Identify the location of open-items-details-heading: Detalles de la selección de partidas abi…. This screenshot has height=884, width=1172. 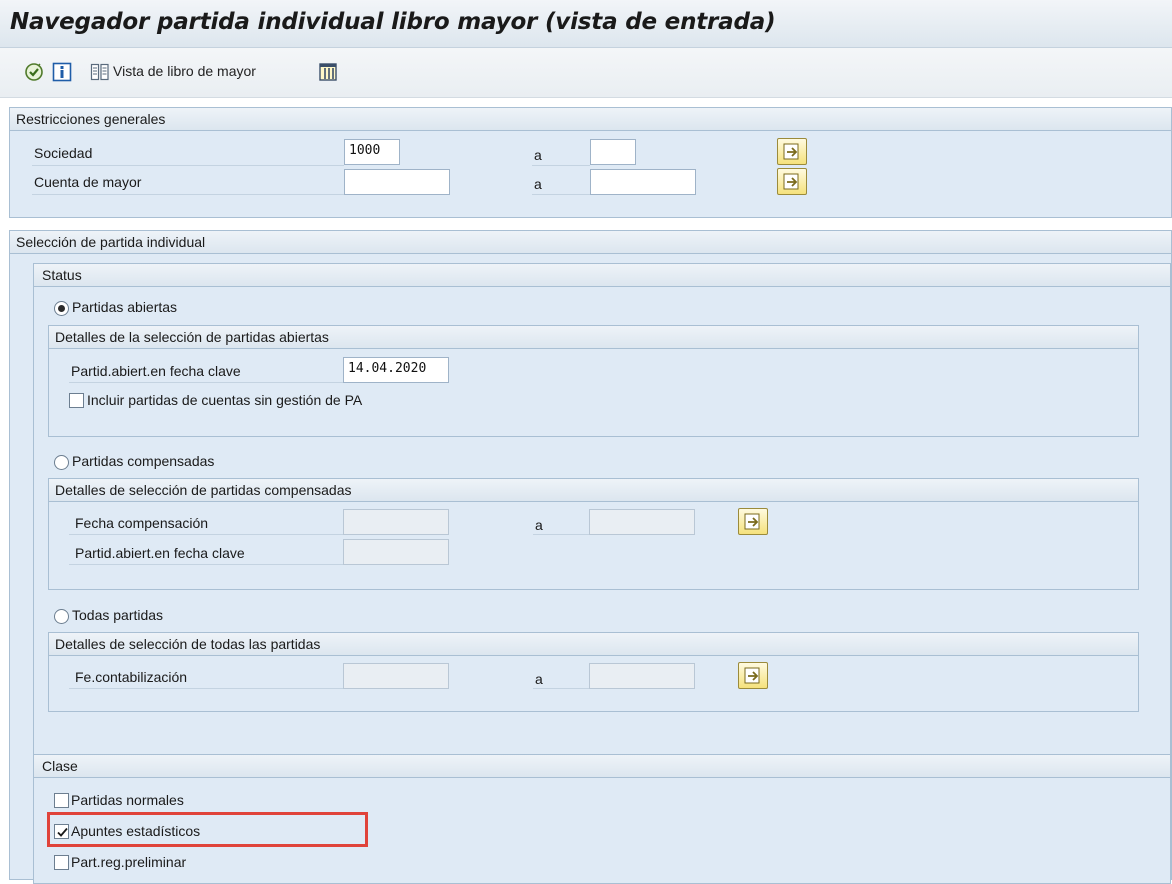
(593, 337).